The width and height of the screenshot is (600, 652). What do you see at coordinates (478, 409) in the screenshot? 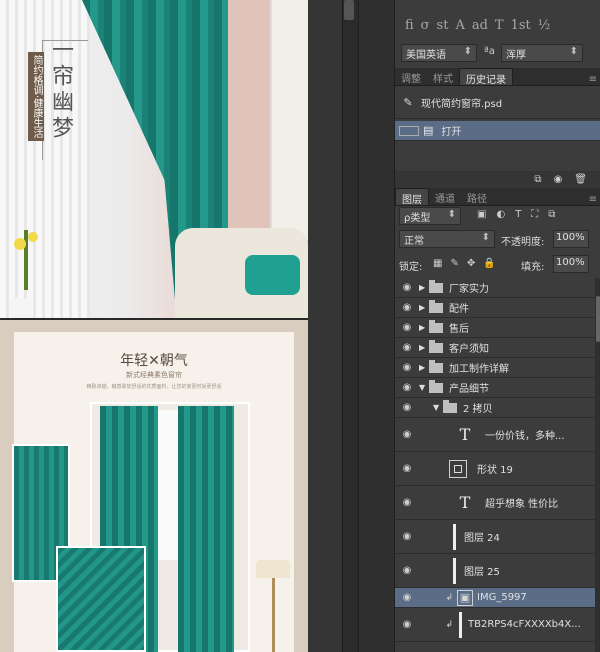
I see `layer-name: 2 拷贝` at bounding box center [478, 409].